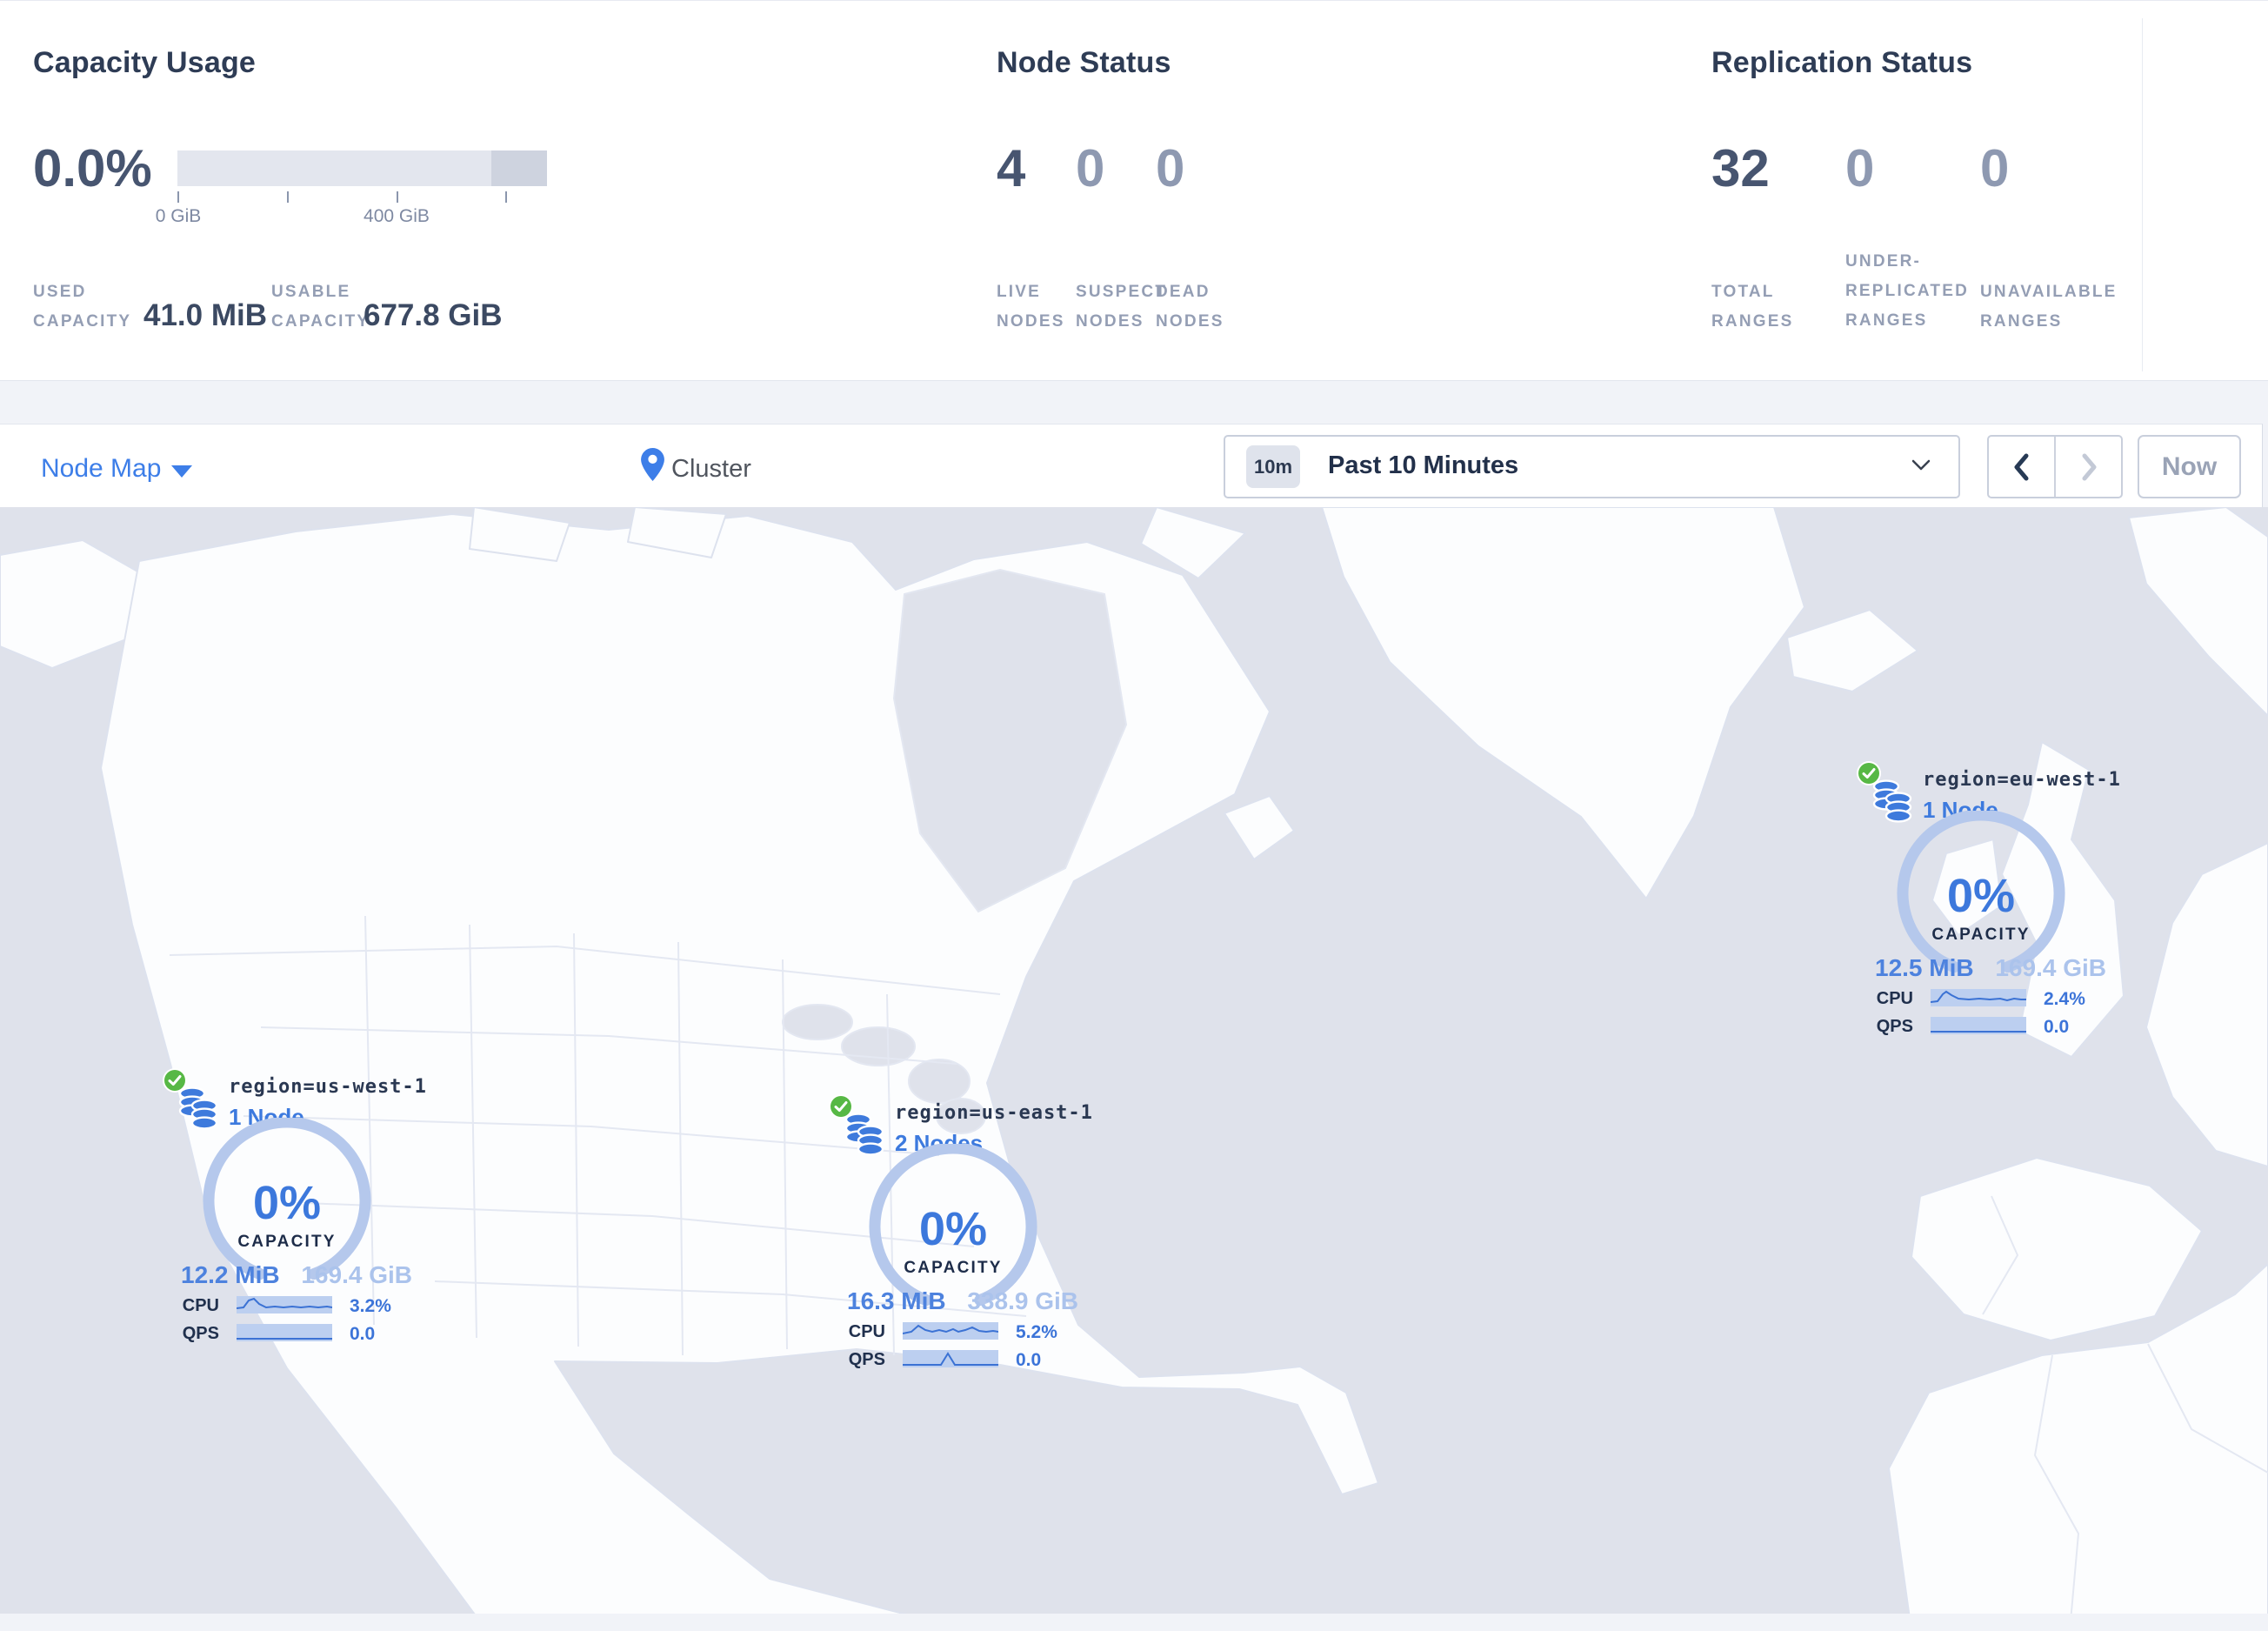 This screenshot has width=2268, height=1631. What do you see at coordinates (433, 315) in the screenshot?
I see `usable-capacity-value: 677.8 GiB` at bounding box center [433, 315].